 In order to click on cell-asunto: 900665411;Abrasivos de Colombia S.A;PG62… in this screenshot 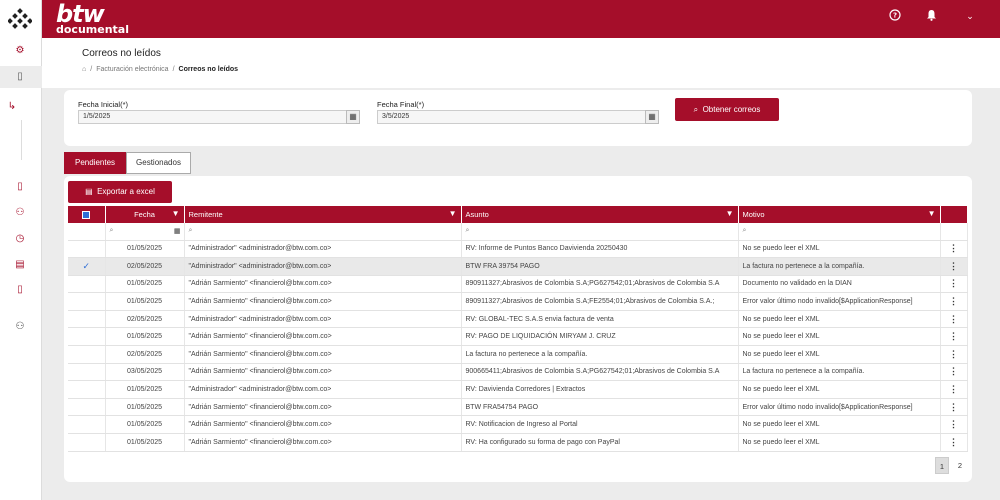, I will do `click(600, 372)`.